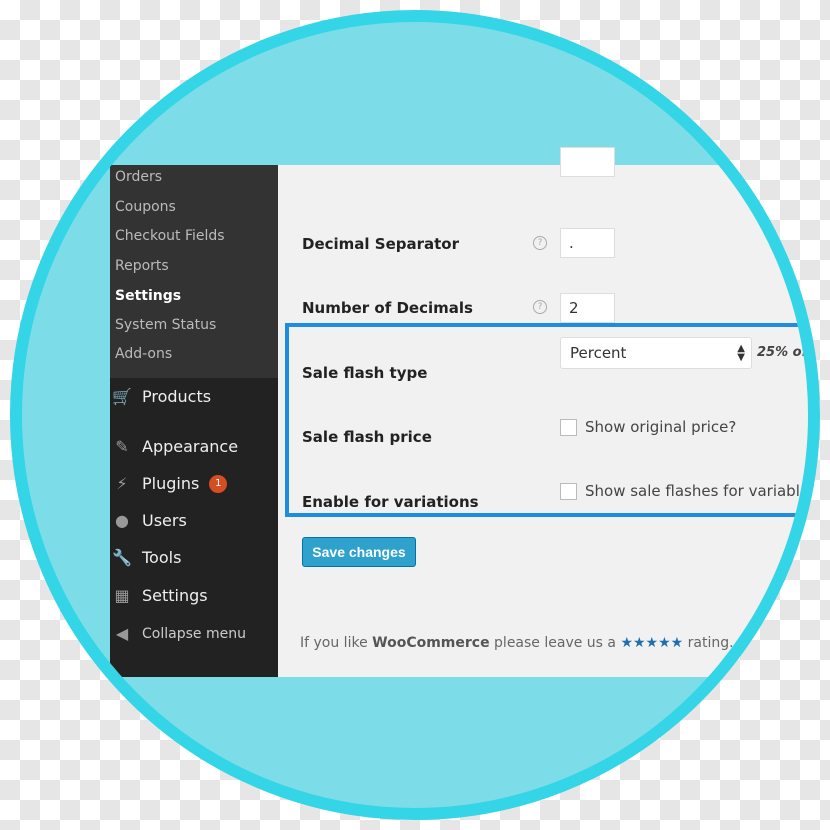  I want to click on paintbrush-icon: ✎, so click(122, 446).